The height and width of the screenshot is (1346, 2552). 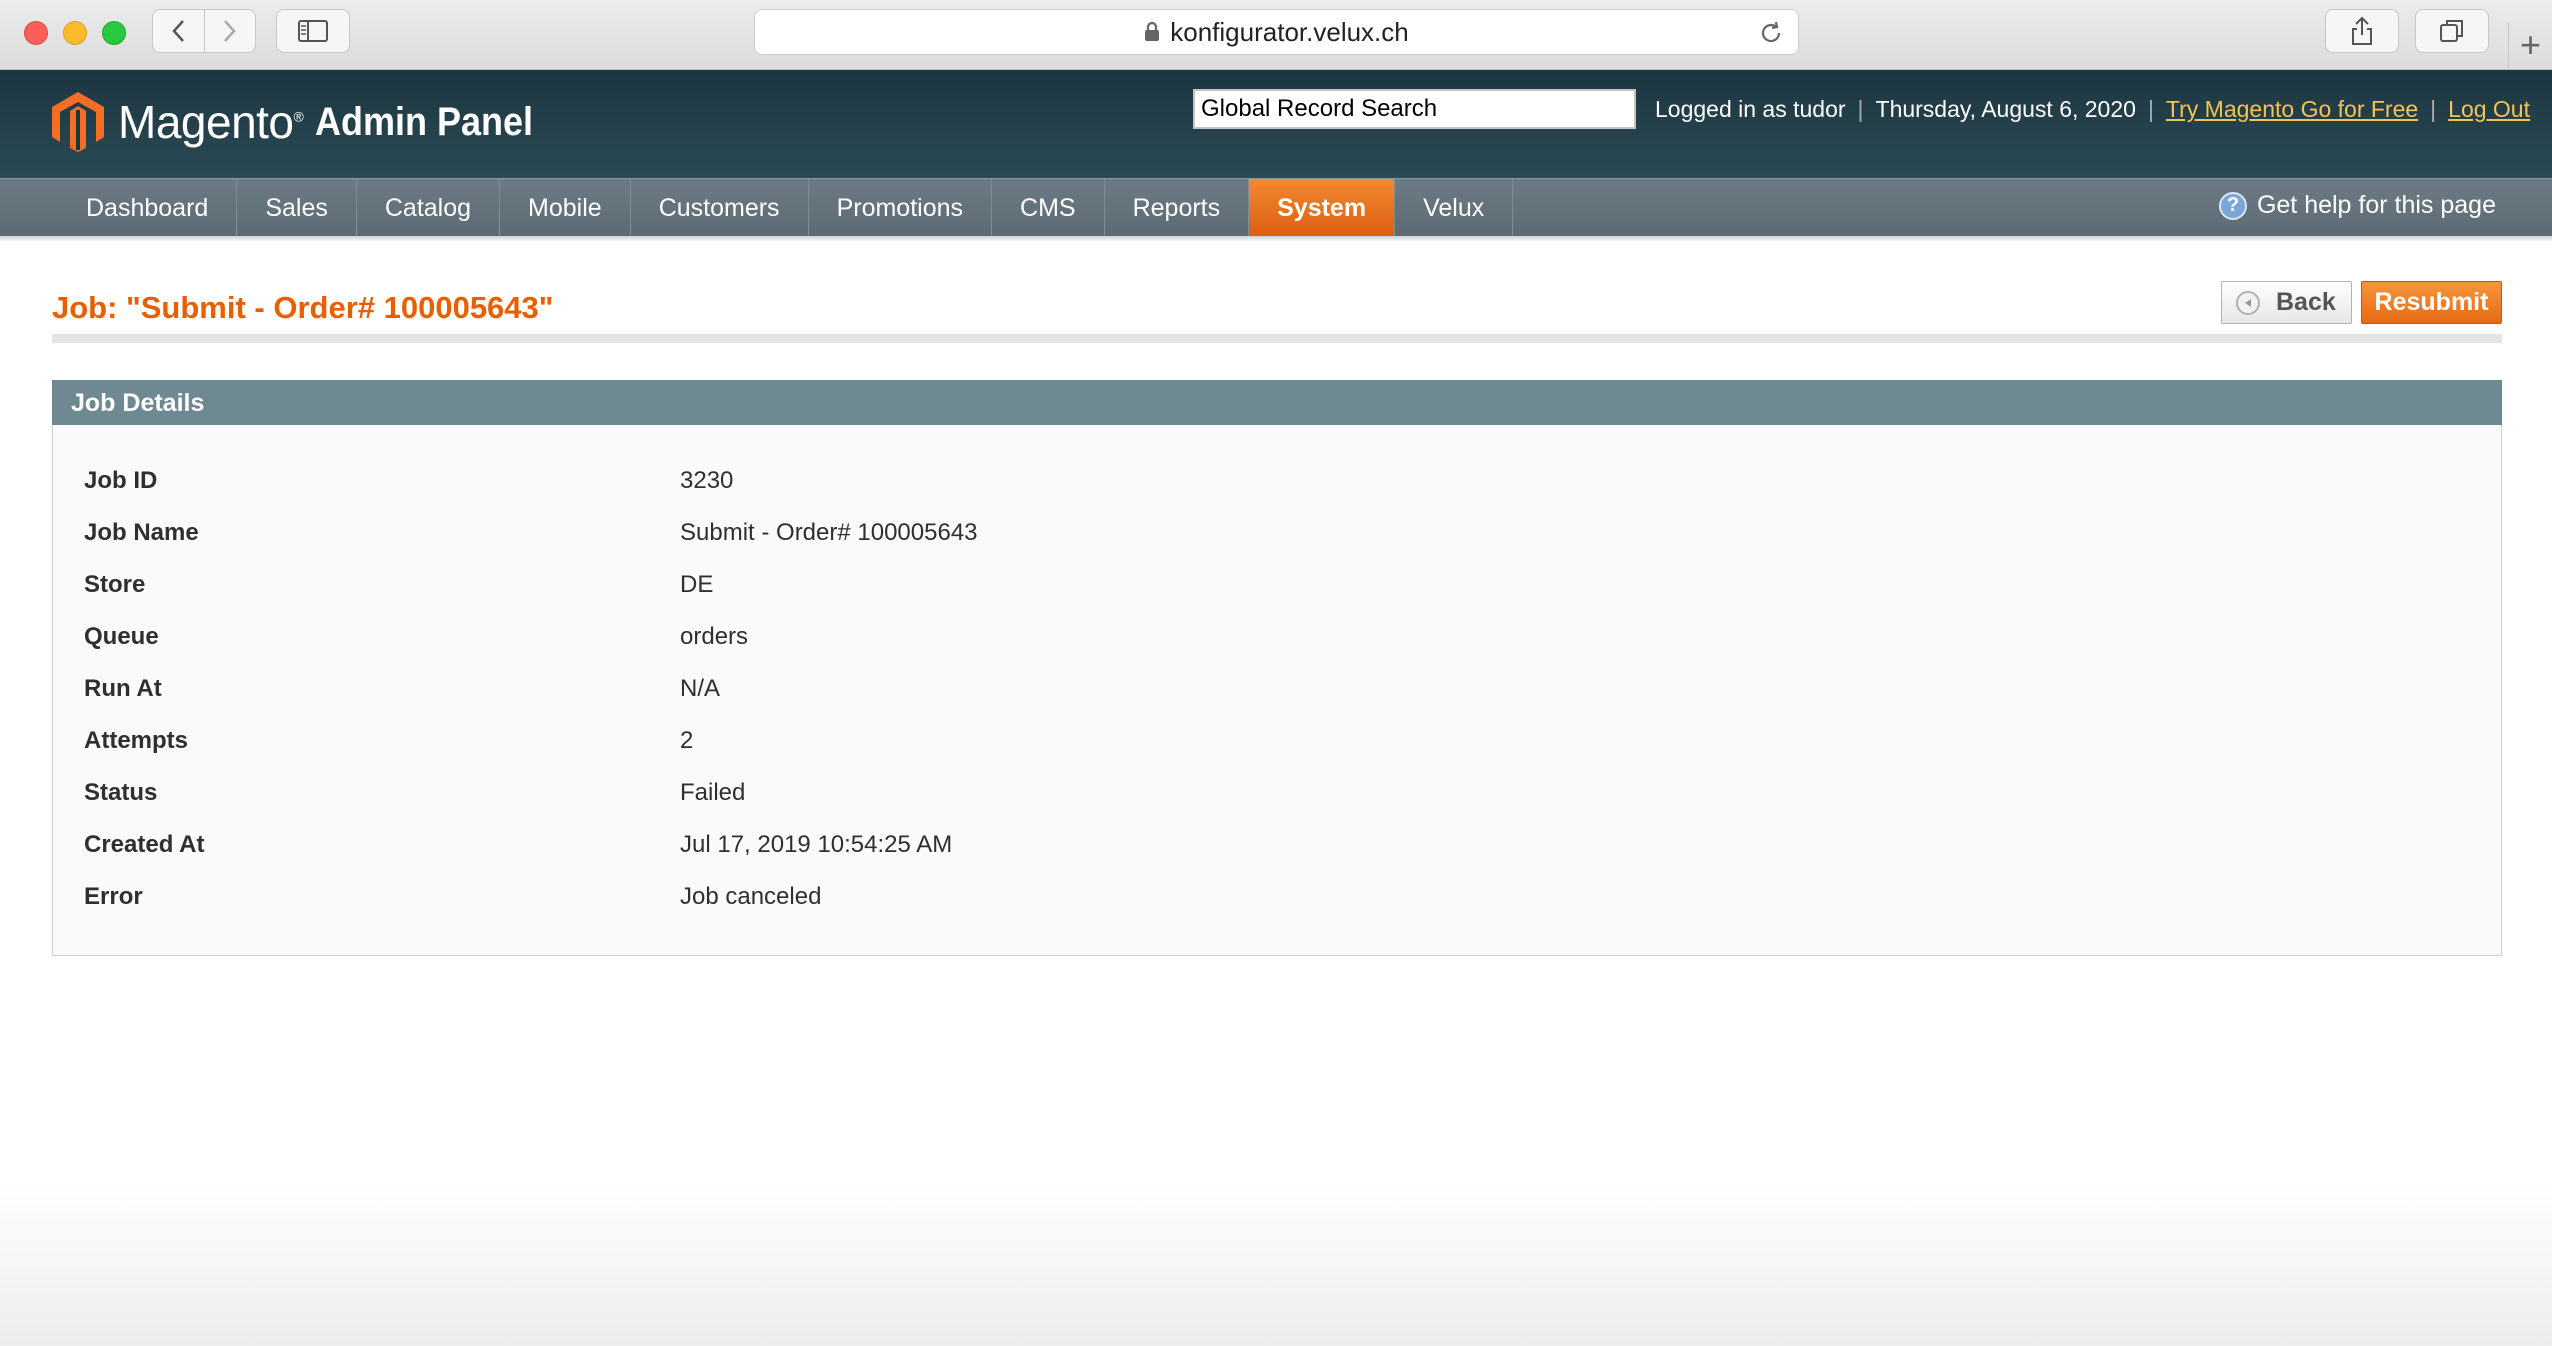 What do you see at coordinates (2306, 302) in the screenshot?
I see `back-label: Back` at bounding box center [2306, 302].